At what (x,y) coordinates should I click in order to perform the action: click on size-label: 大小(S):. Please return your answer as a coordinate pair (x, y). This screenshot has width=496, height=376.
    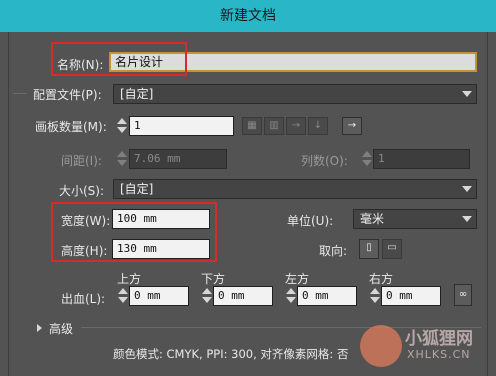
    Looking at the image, I should click on (82, 191).